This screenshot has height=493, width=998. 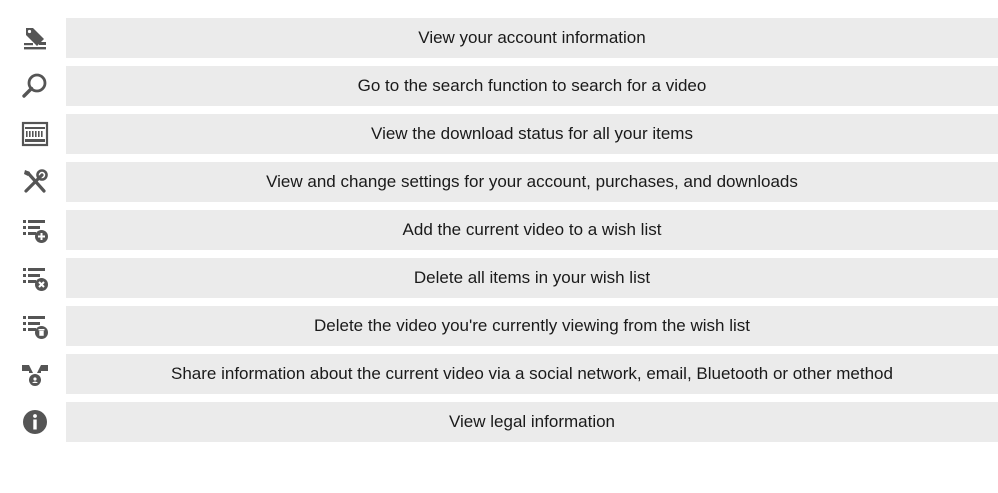 I want to click on menu-row-text: Delete all items in your wish list, so click(x=532, y=278).